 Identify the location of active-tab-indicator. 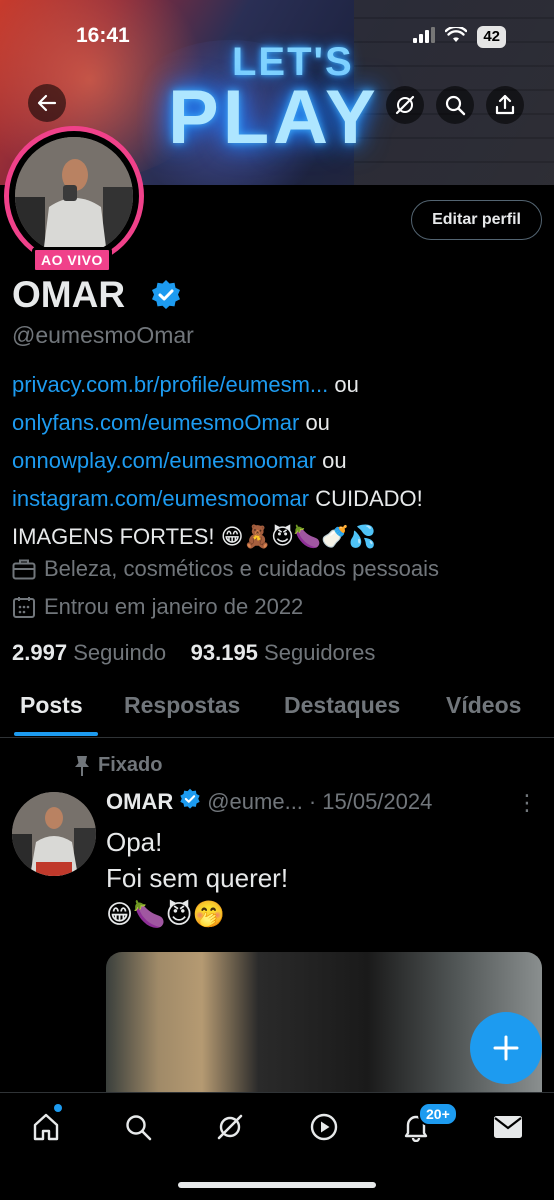
(56, 734).